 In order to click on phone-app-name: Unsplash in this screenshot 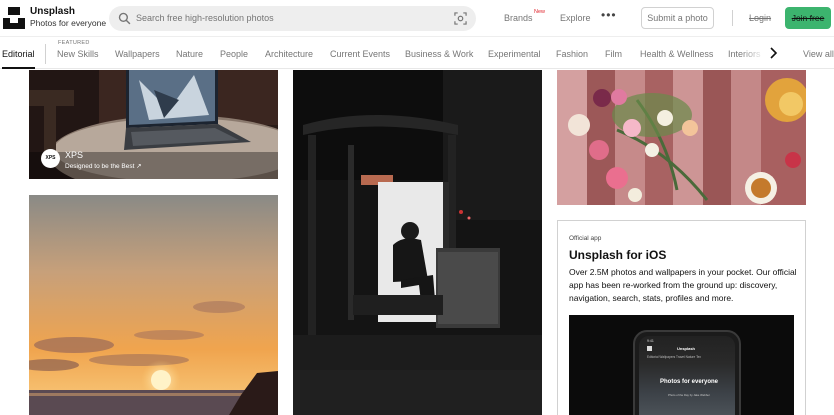, I will do `click(686, 348)`.